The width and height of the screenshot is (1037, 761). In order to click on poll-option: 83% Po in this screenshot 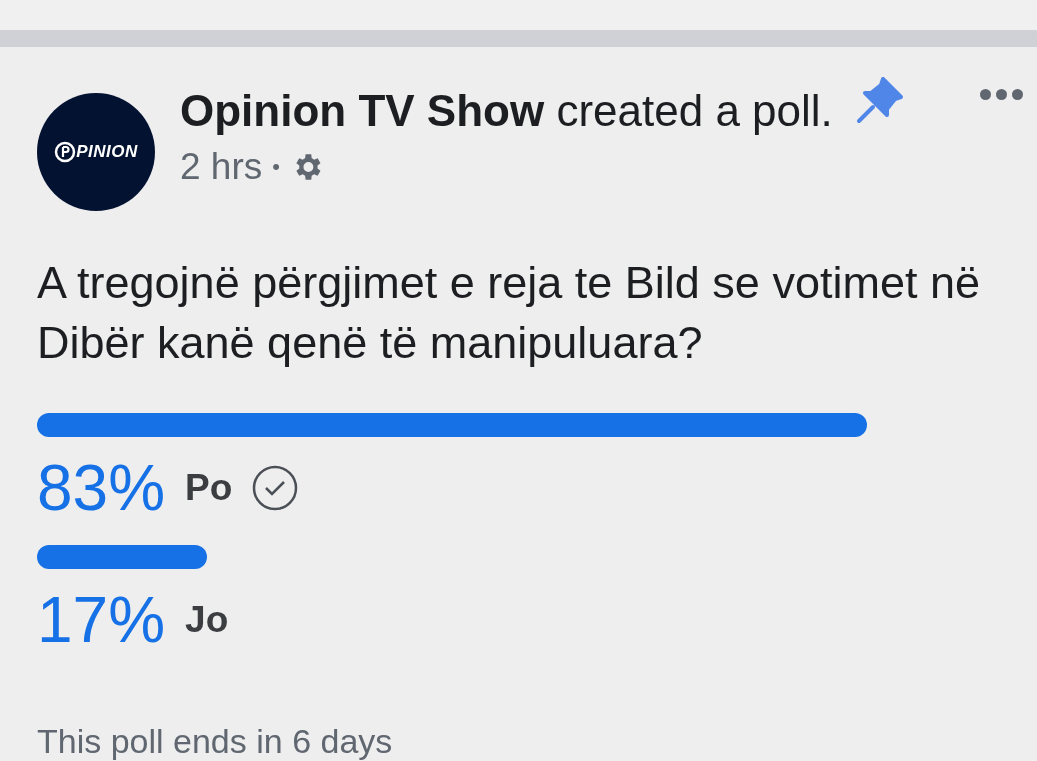, I will do `click(537, 488)`.